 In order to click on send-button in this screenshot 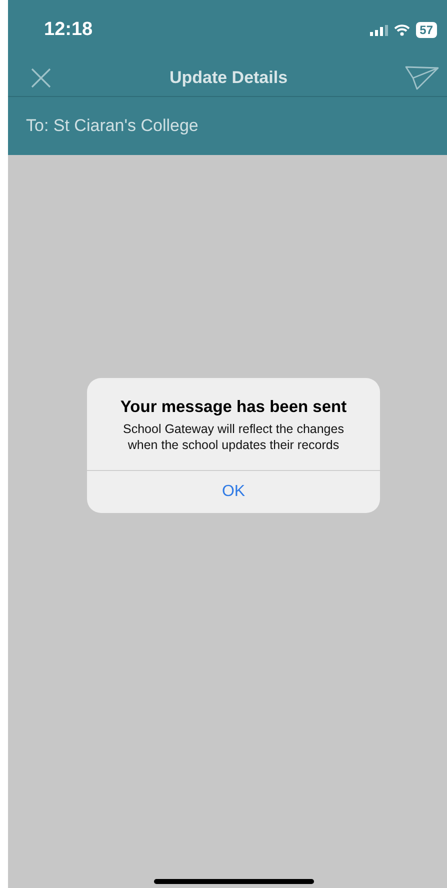, I will do `click(422, 78)`.